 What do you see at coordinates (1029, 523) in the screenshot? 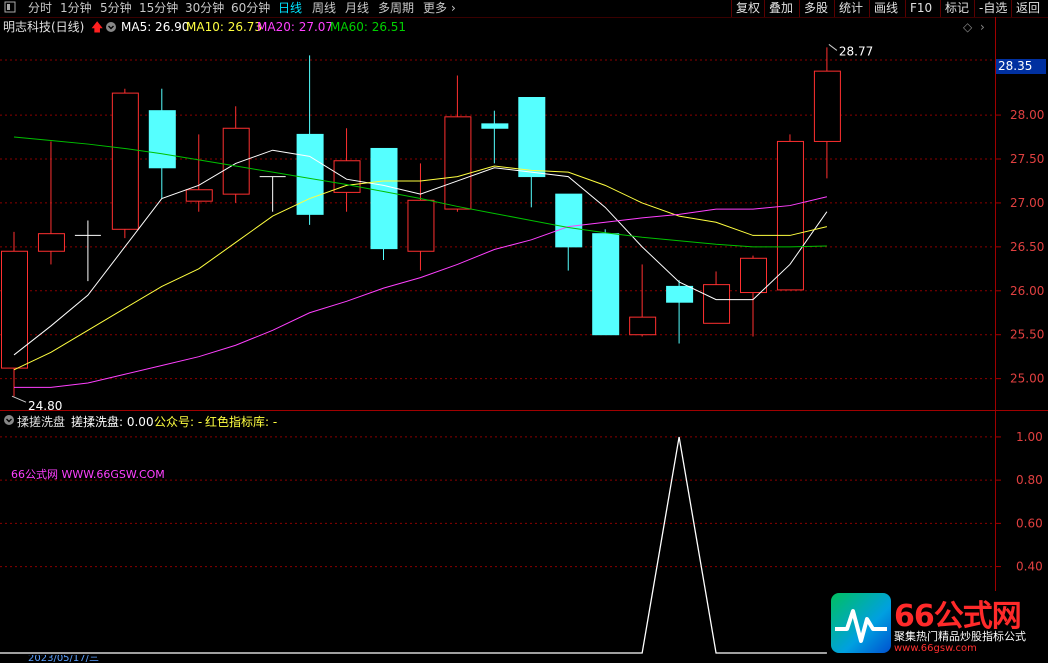
I see `y-tick-label: 0.60` at bounding box center [1029, 523].